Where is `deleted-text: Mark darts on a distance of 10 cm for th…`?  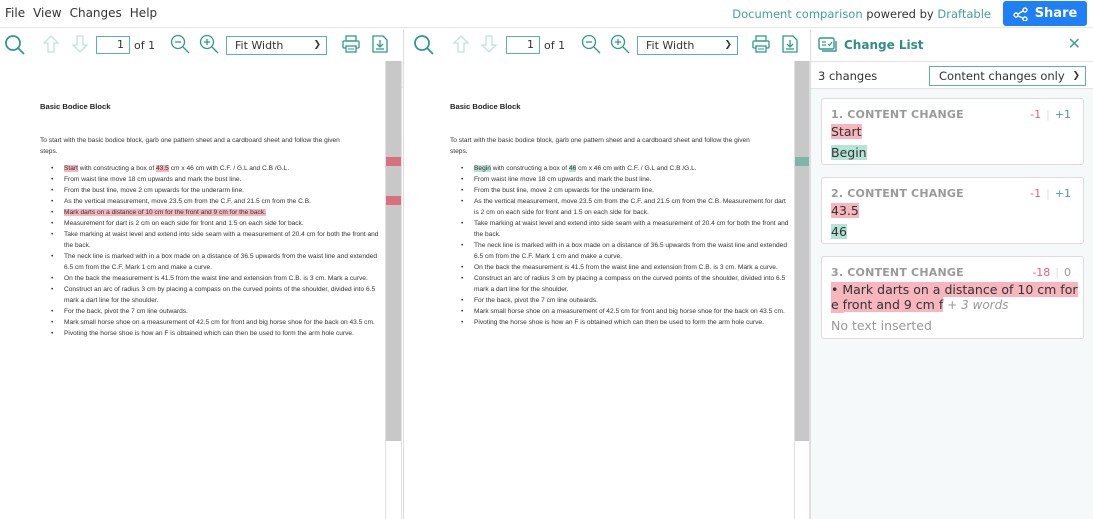
deleted-text: Mark darts on a distance of 10 cm for th… is located at coordinates (165, 212).